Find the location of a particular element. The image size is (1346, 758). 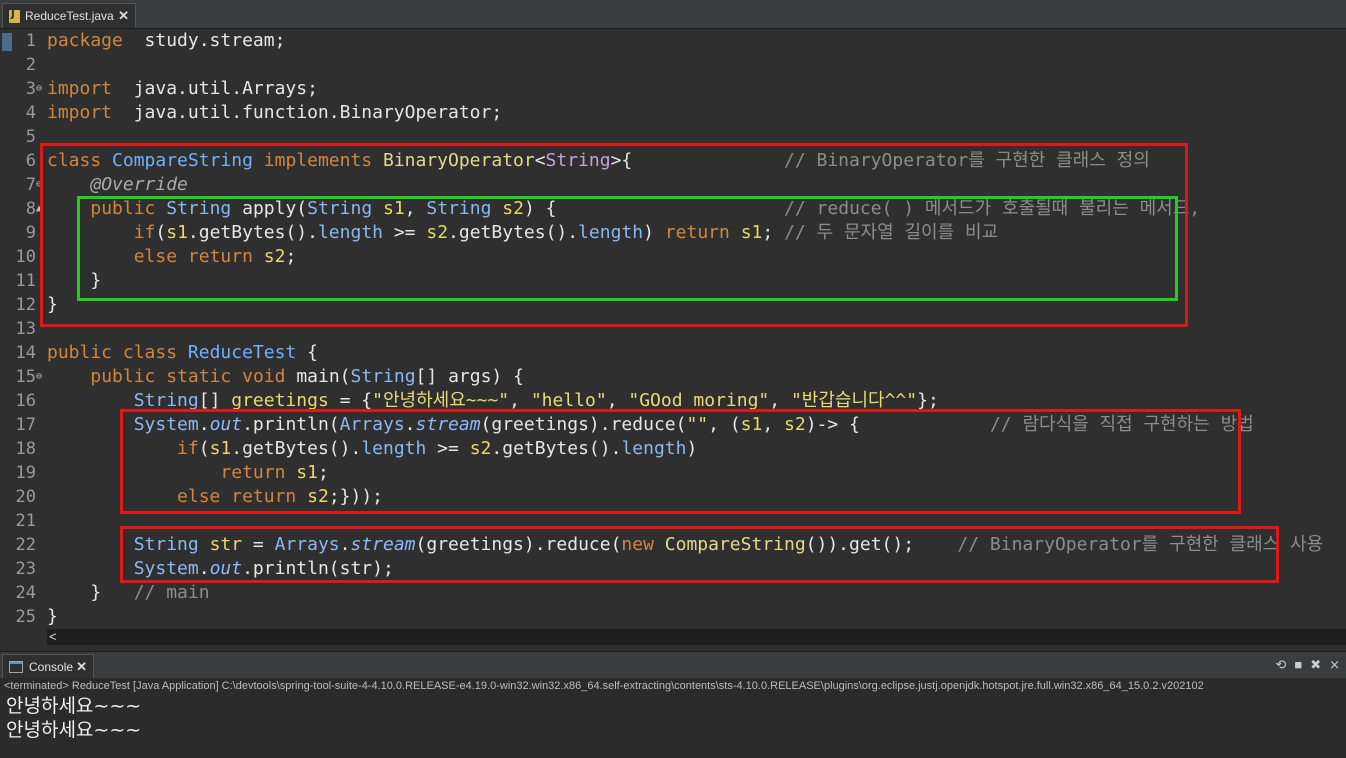

fold-icon: ▲ is located at coordinates (40, 209).